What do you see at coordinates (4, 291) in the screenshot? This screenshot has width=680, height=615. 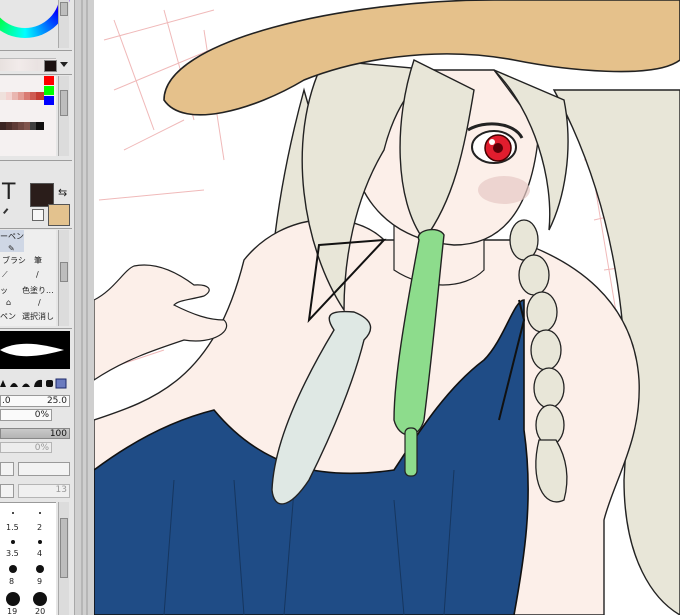 I see `brush-item-label: ッ` at bounding box center [4, 291].